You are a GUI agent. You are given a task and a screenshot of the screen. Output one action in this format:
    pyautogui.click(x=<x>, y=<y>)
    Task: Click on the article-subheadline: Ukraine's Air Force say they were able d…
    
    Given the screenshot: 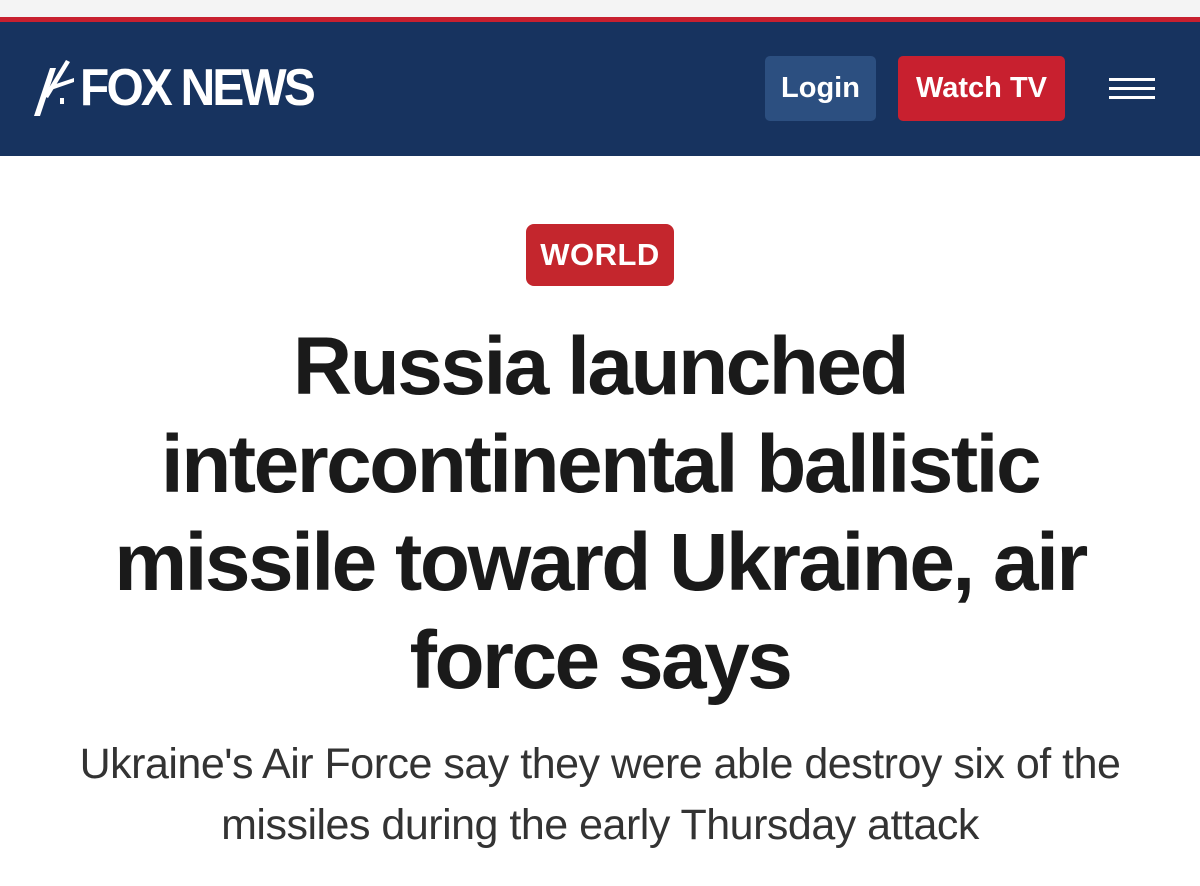 What is the action you would take?
    pyautogui.click(x=600, y=794)
    